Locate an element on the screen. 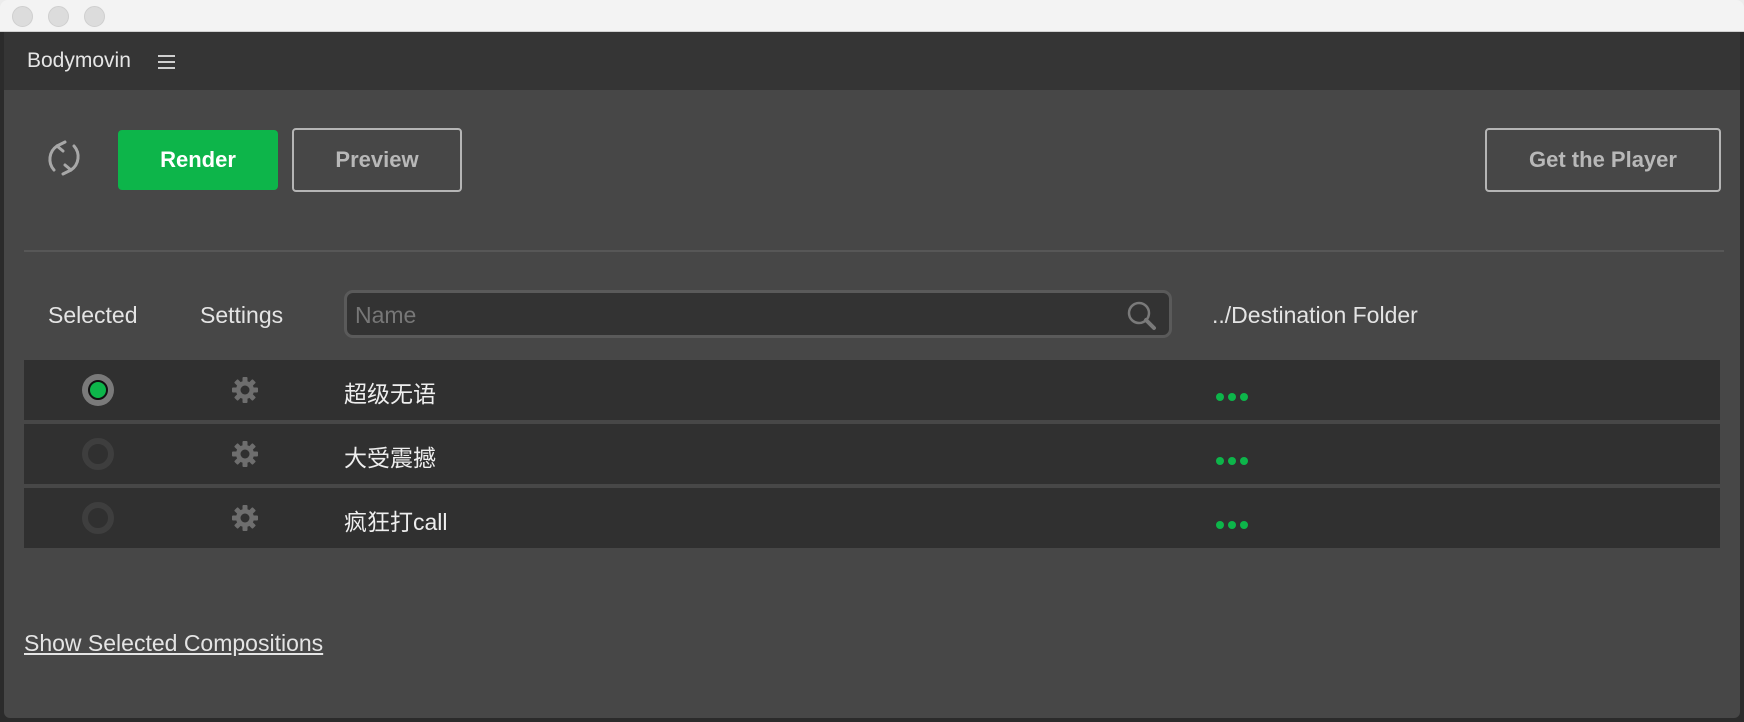 The image size is (1744, 722). search-input is located at coordinates (735, 315).